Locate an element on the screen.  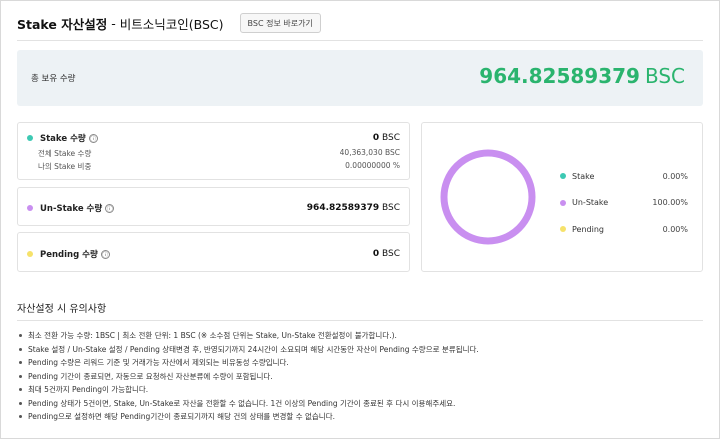
asset-donut-chart is located at coordinates (488, 197).